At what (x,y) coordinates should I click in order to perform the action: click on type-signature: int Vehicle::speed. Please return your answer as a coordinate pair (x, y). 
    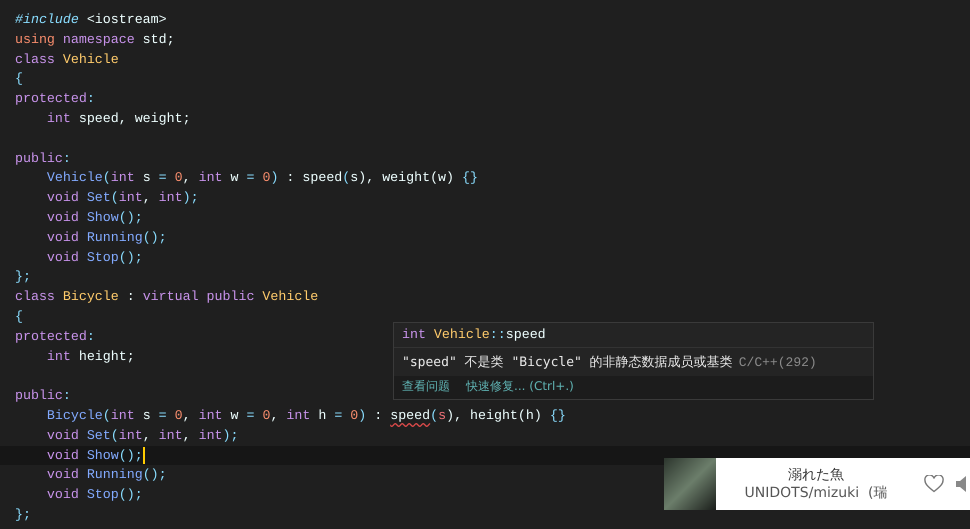
    Looking at the image, I should click on (633, 335).